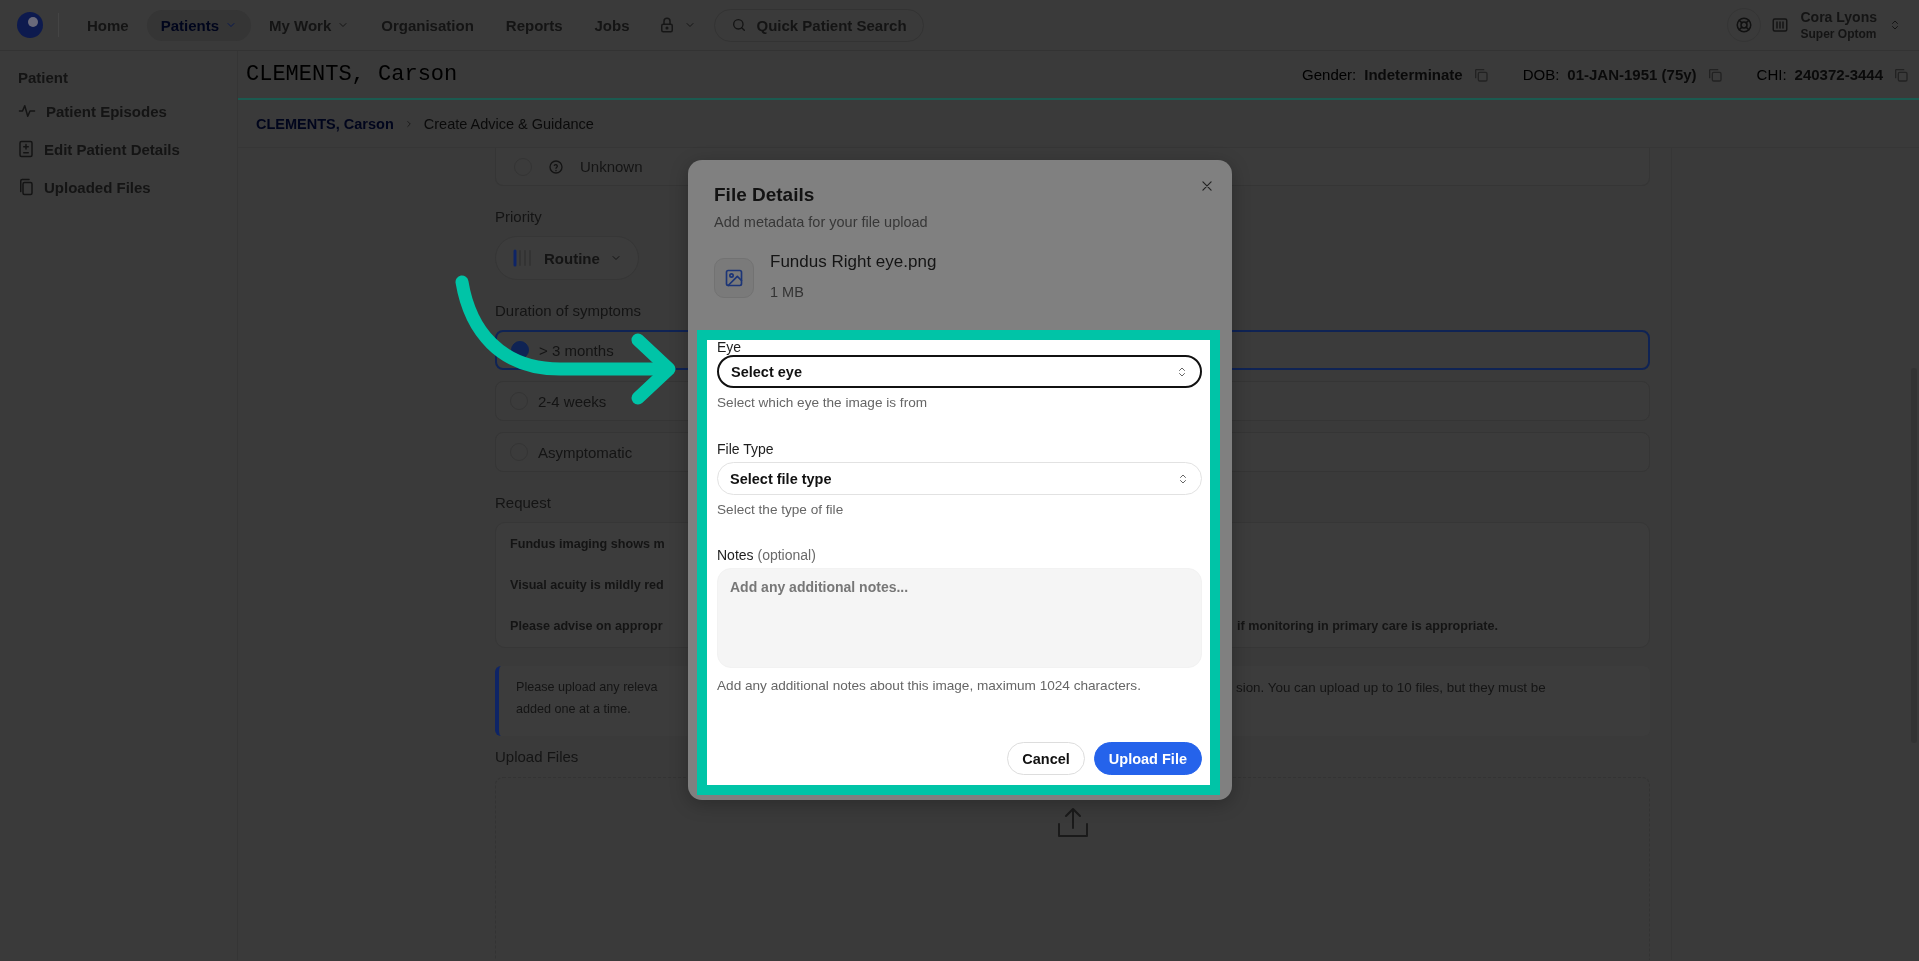 The height and width of the screenshot is (961, 1919). Describe the element at coordinates (929, 686) in the screenshot. I see `help-text: Add any additional notes about this image, maximum 1024 characters.` at that location.